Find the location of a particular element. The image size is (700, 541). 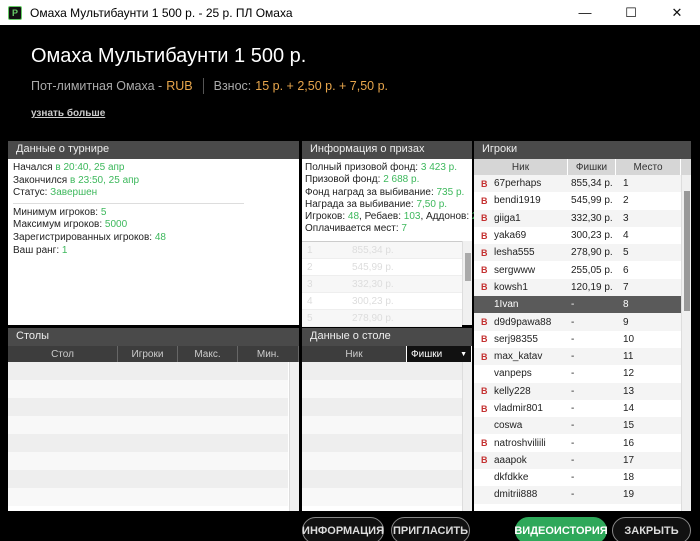

player-place: 2 is located at coordinates (626, 201).